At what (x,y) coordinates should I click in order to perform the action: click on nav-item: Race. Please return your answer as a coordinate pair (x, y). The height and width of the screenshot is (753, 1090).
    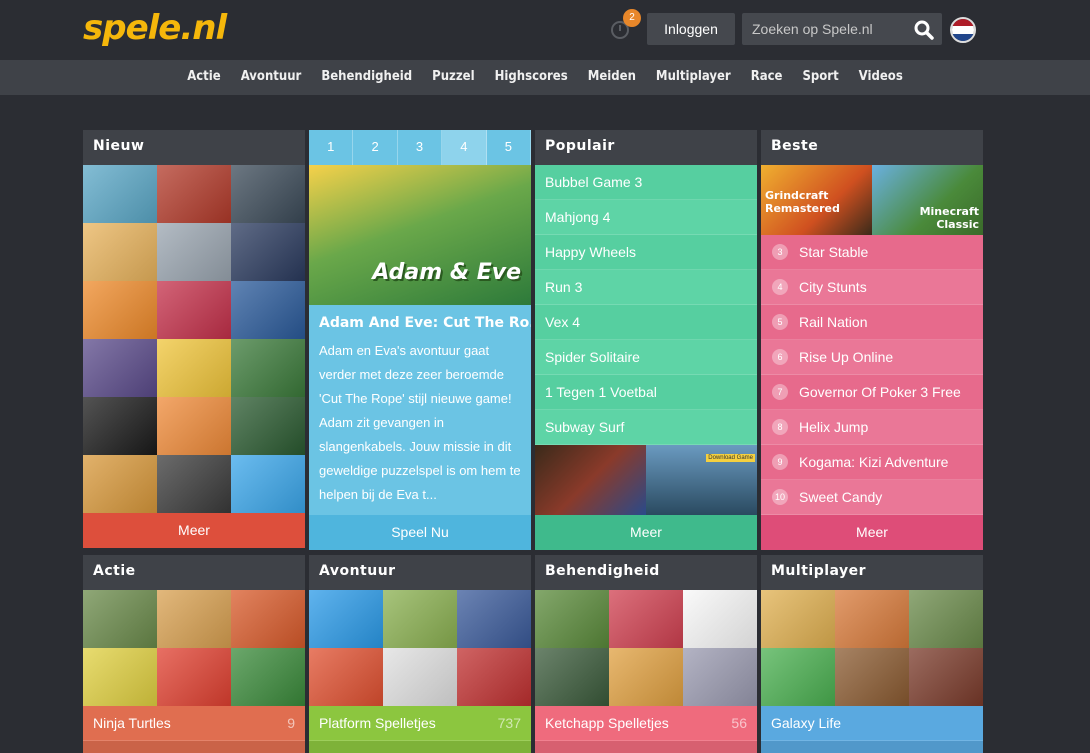
    Looking at the image, I should click on (767, 77).